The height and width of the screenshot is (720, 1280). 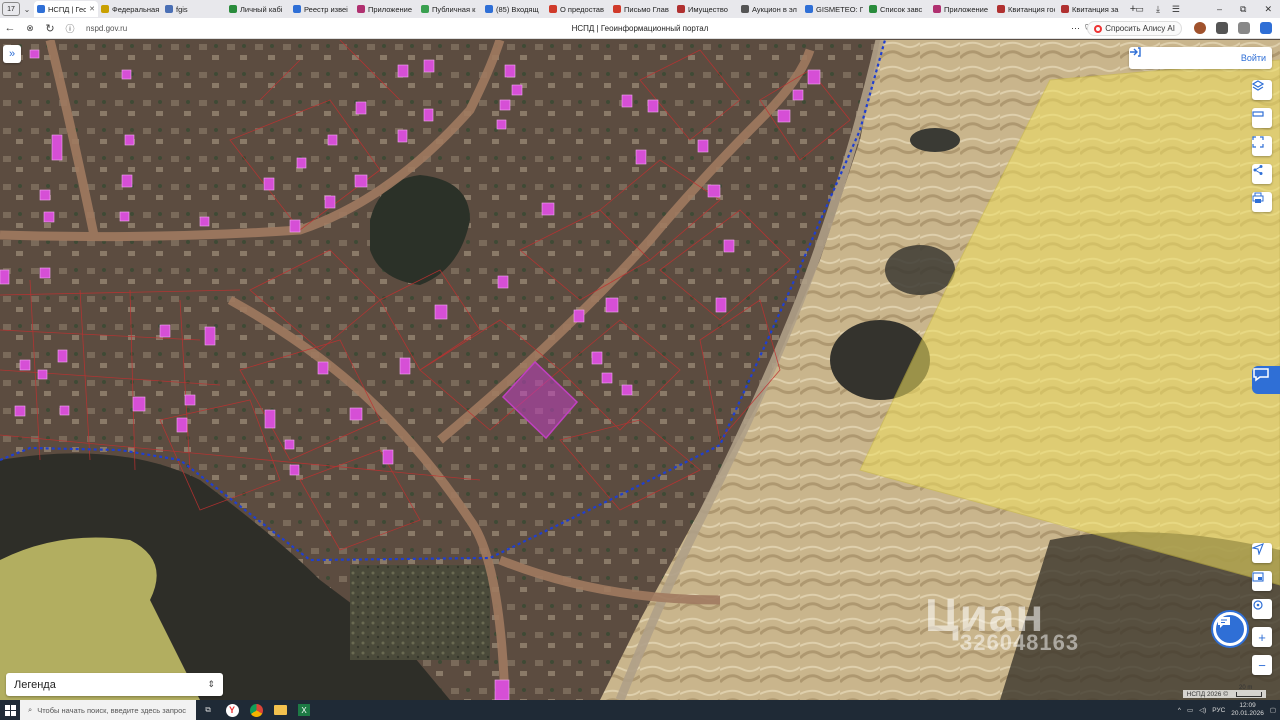 I want to click on browser-tab: Имущество, so click(x=706, y=9).